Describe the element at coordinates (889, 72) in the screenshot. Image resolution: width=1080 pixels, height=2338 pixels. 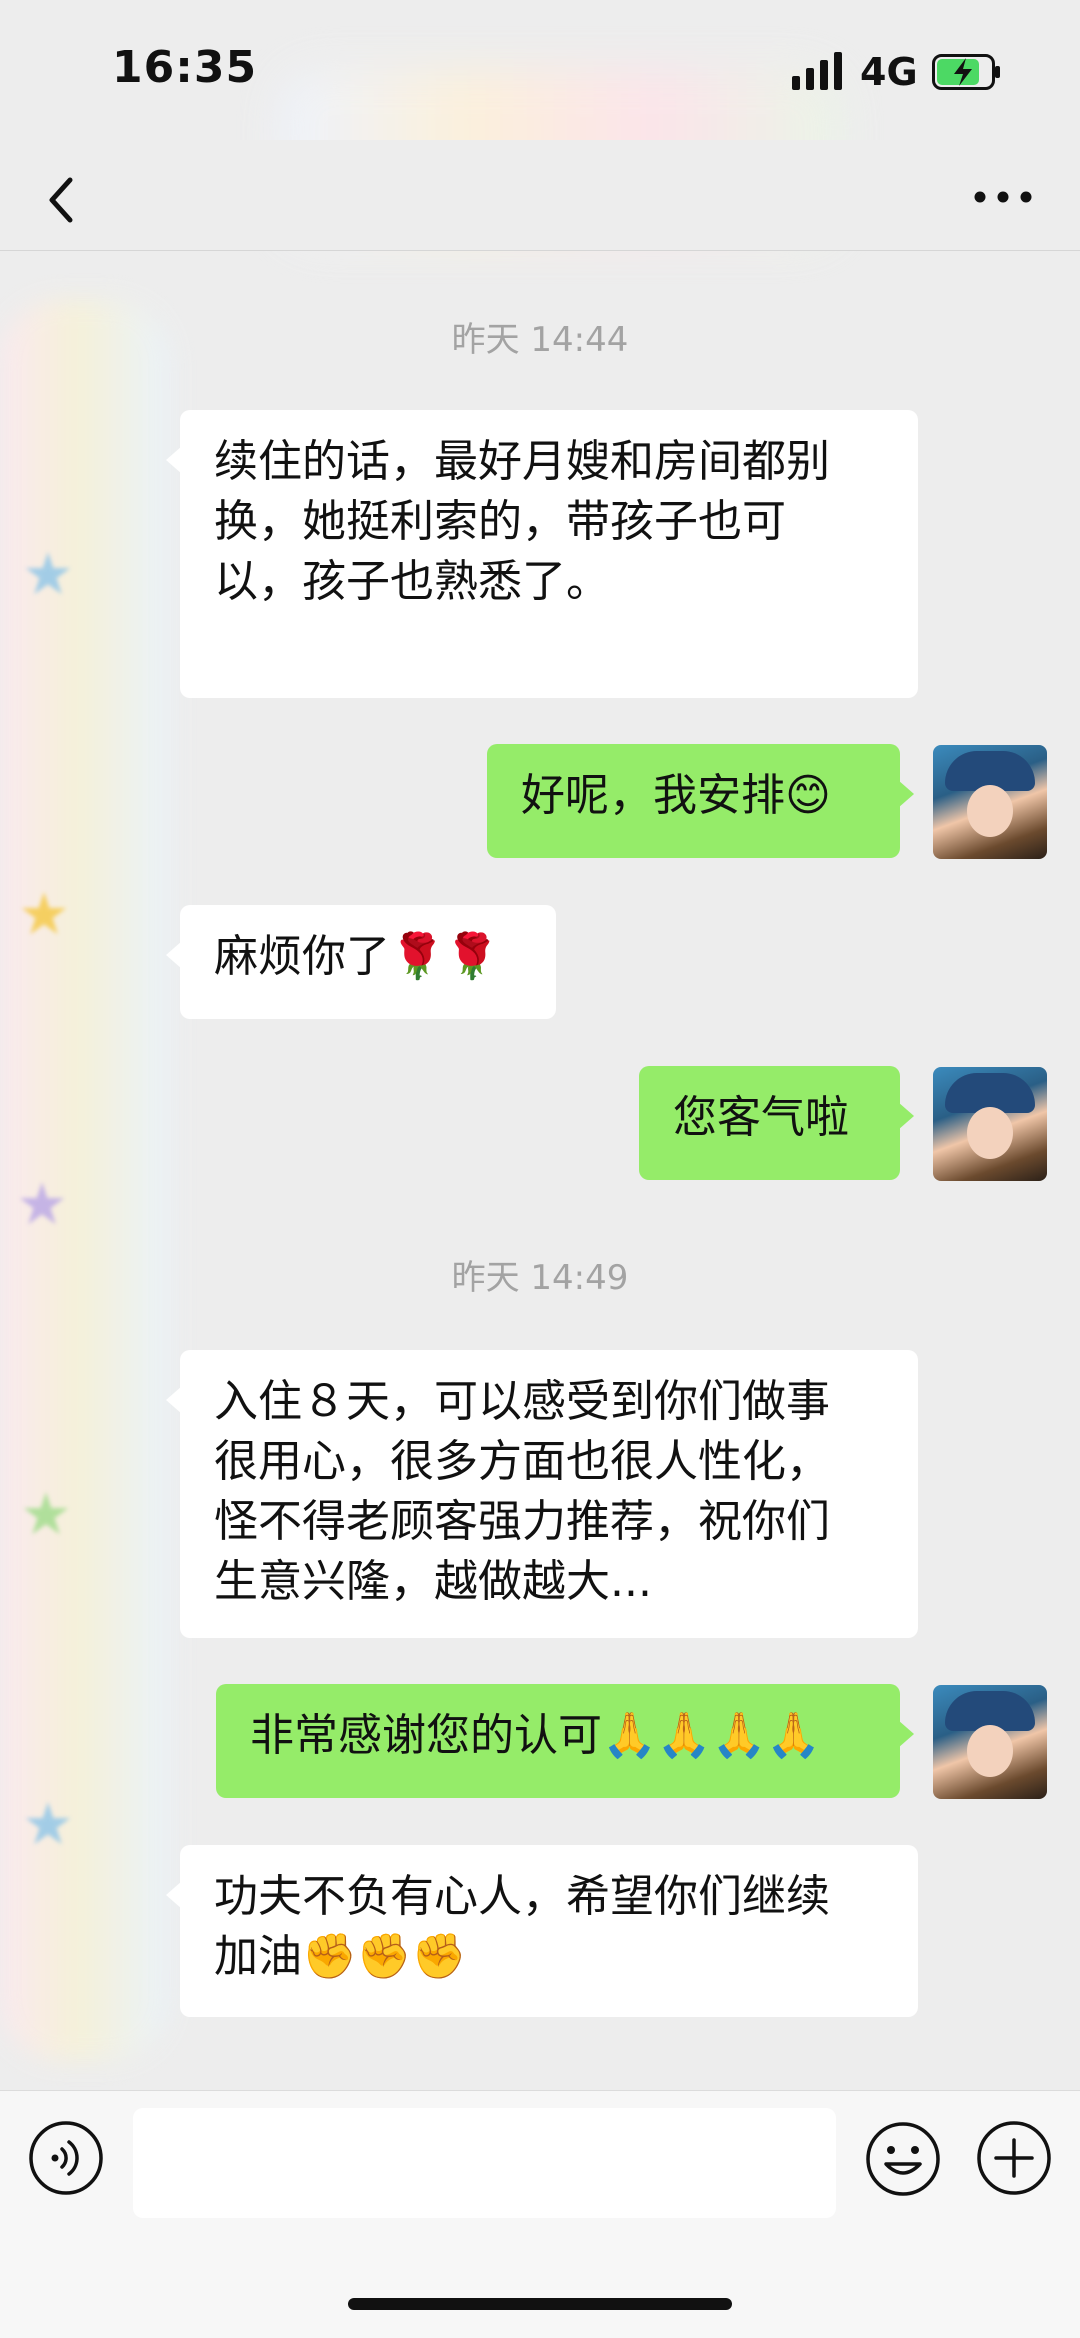
I see `network-type: 4G` at that location.